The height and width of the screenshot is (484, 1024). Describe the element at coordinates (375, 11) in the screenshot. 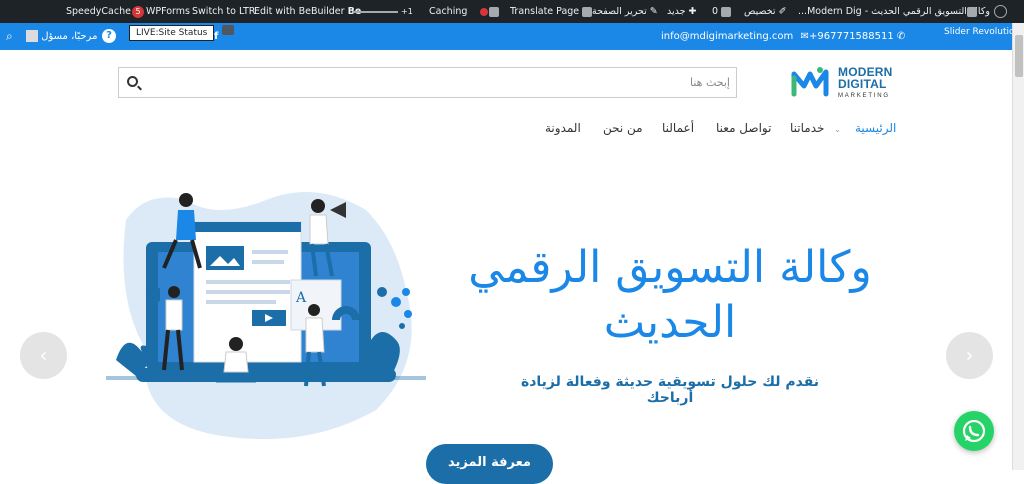

I see `counter-bar-icon` at that location.